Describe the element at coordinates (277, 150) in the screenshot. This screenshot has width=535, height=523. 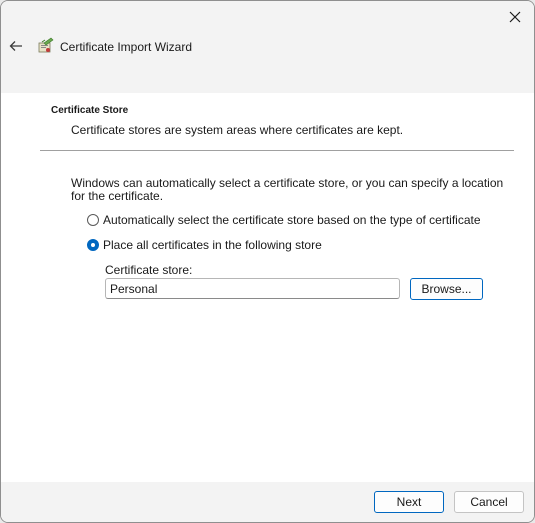
I see `header-divider` at that location.